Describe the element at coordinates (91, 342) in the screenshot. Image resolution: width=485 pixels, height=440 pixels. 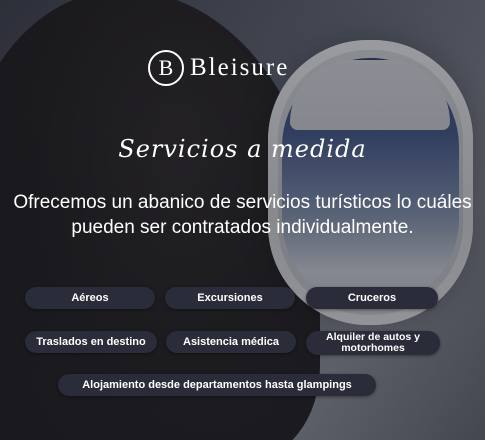
I see `service-pill-traslados: Traslados en destino` at that location.